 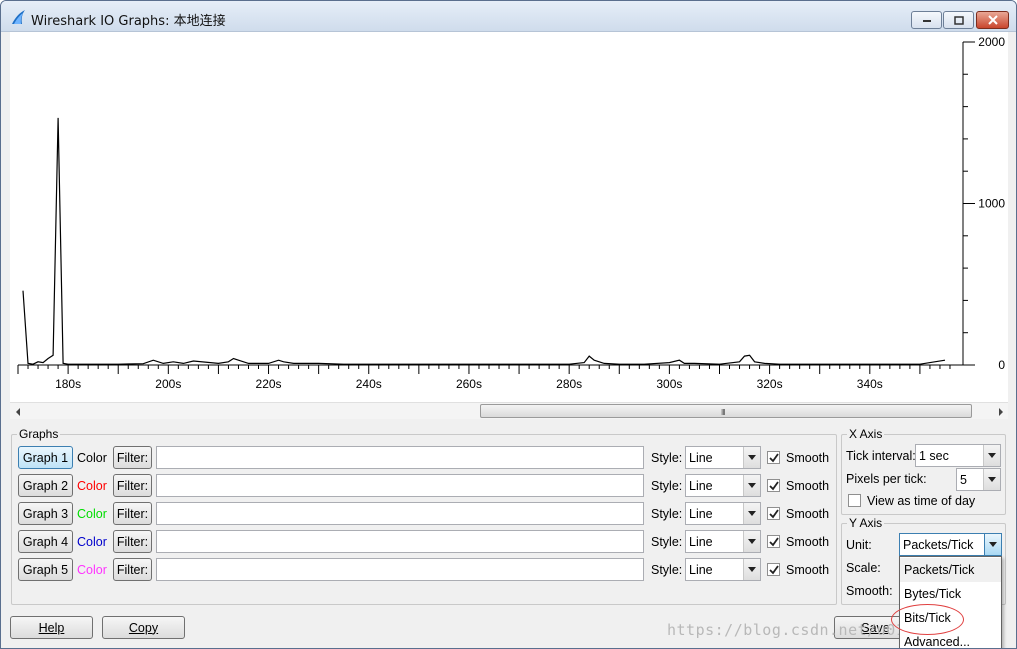 What do you see at coordinates (926, 20) in the screenshot?
I see `minimize-button` at bounding box center [926, 20].